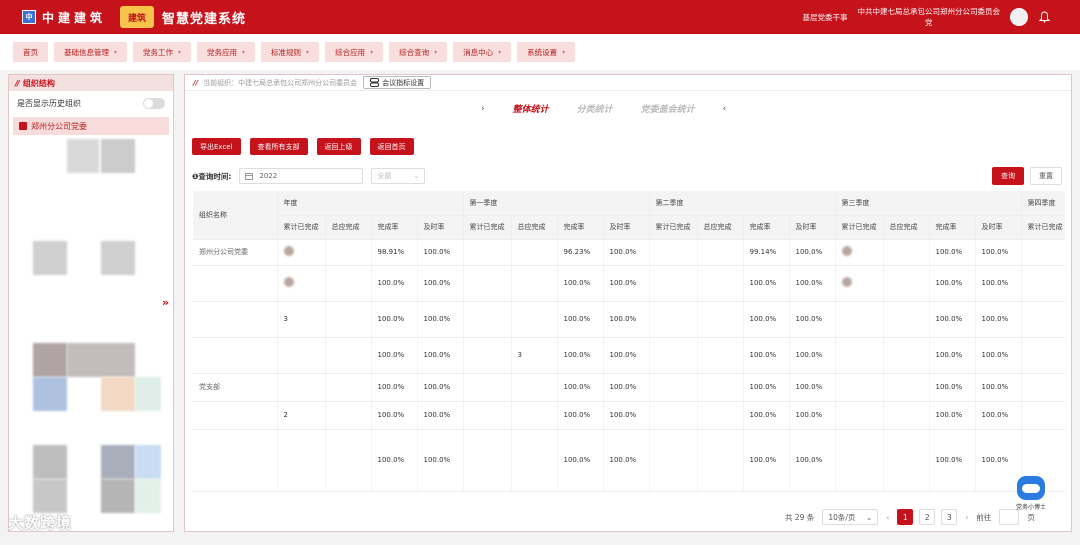 The image size is (1080, 545). What do you see at coordinates (235, 387) in the screenshot?
I see `row-org-name: 党支部` at bounding box center [235, 387].